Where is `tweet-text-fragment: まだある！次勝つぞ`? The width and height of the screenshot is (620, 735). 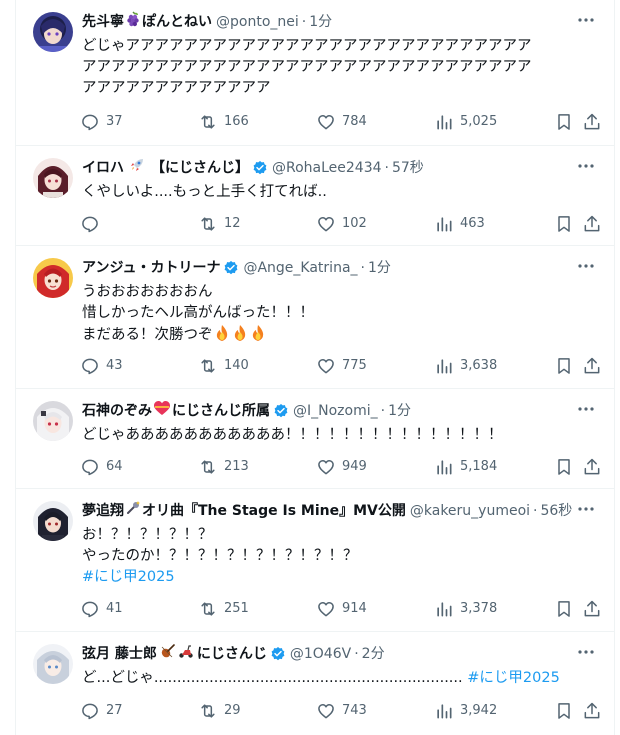 tweet-text-fragment: まだある！次勝つぞ is located at coordinates (147, 335).